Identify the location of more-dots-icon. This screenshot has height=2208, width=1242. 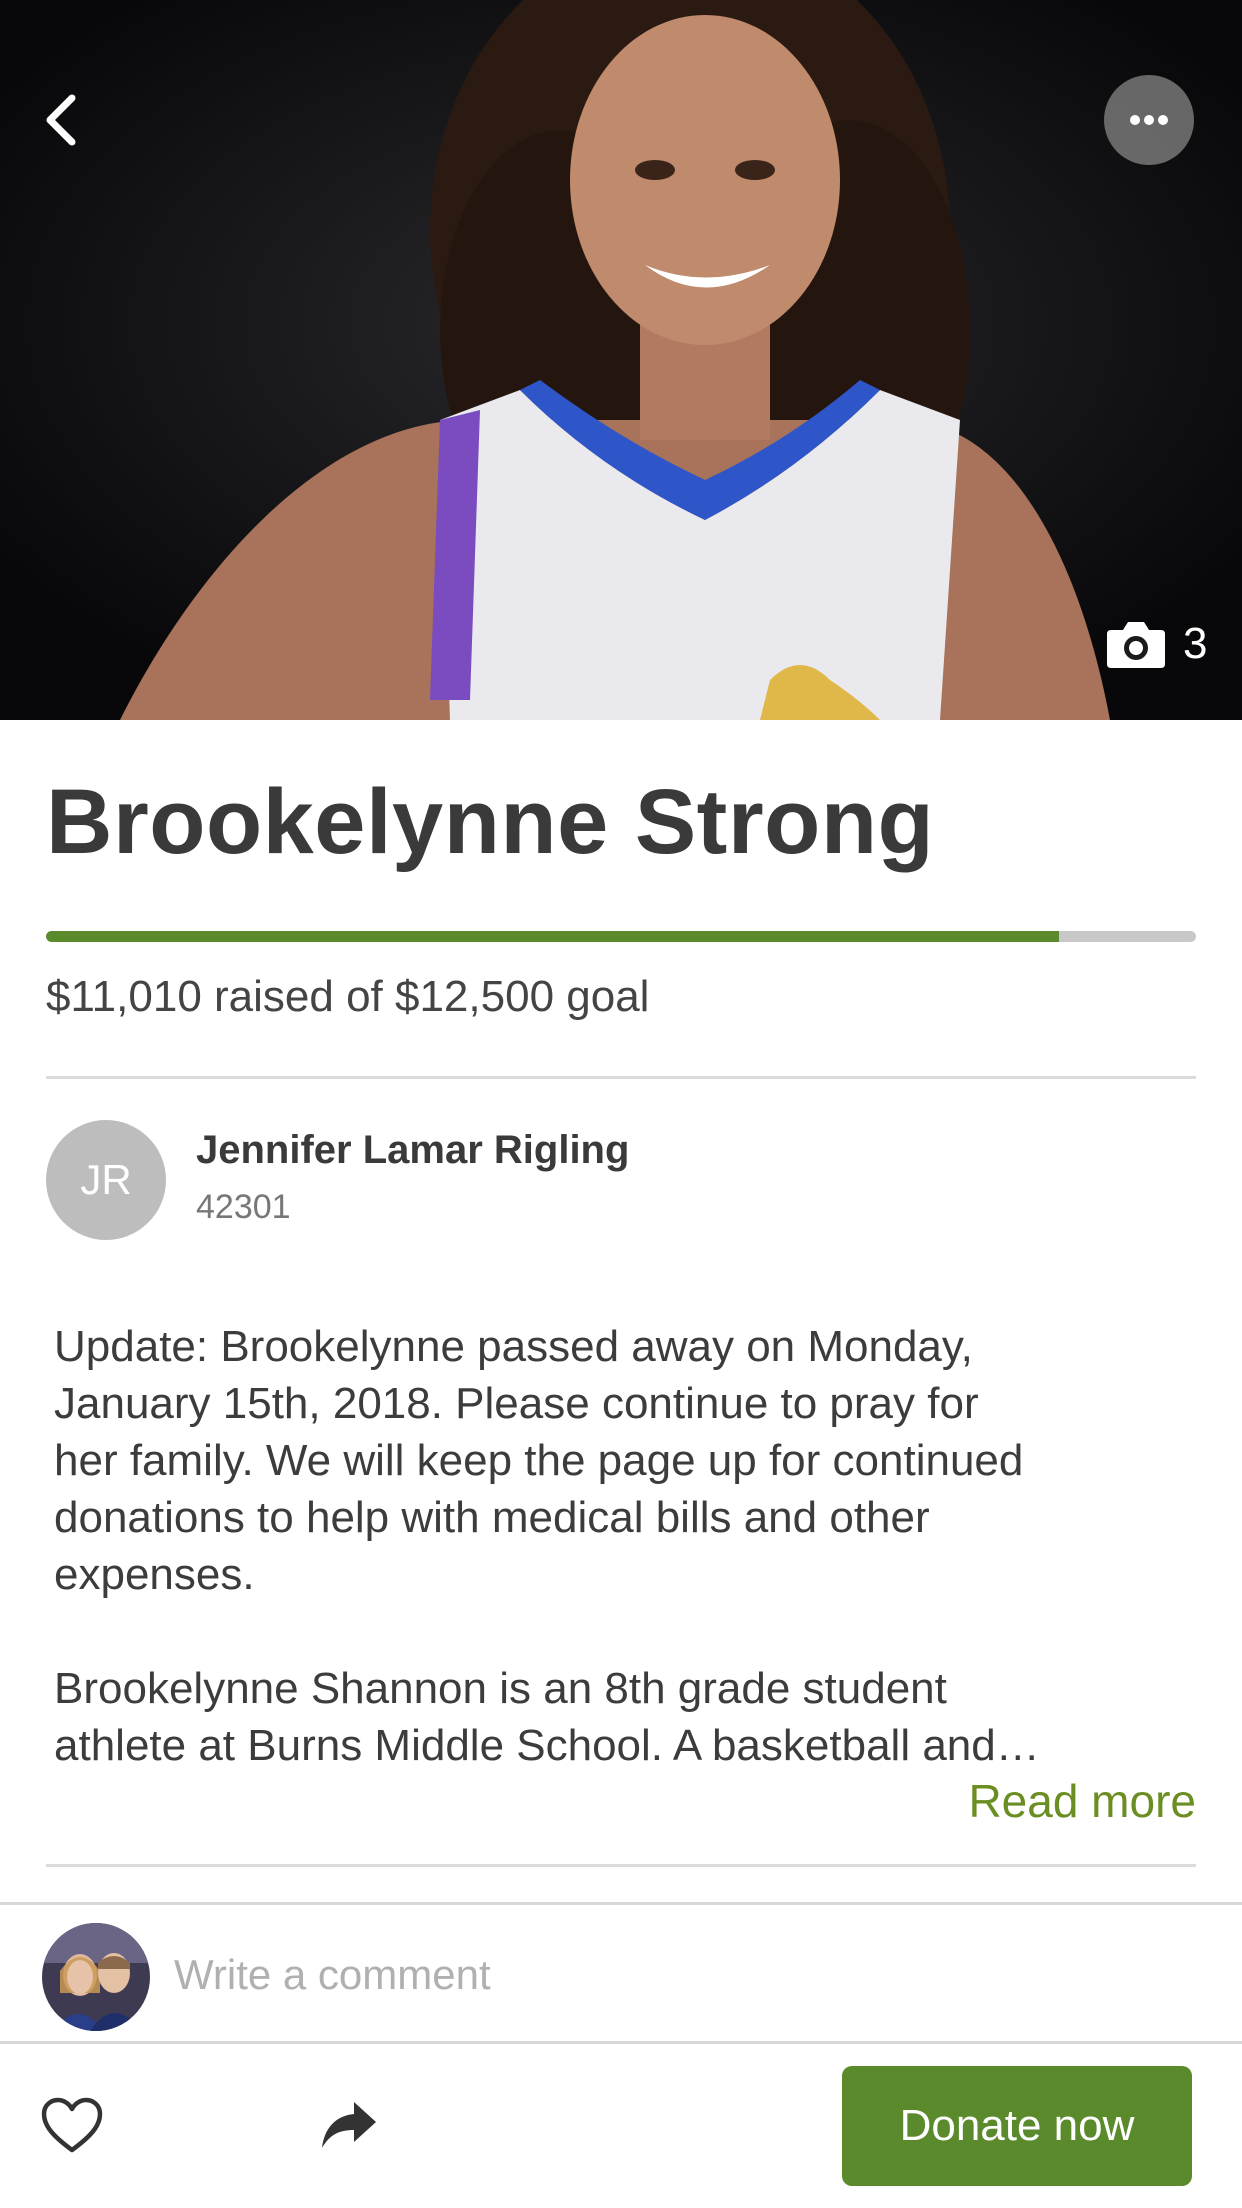
(1149, 120).